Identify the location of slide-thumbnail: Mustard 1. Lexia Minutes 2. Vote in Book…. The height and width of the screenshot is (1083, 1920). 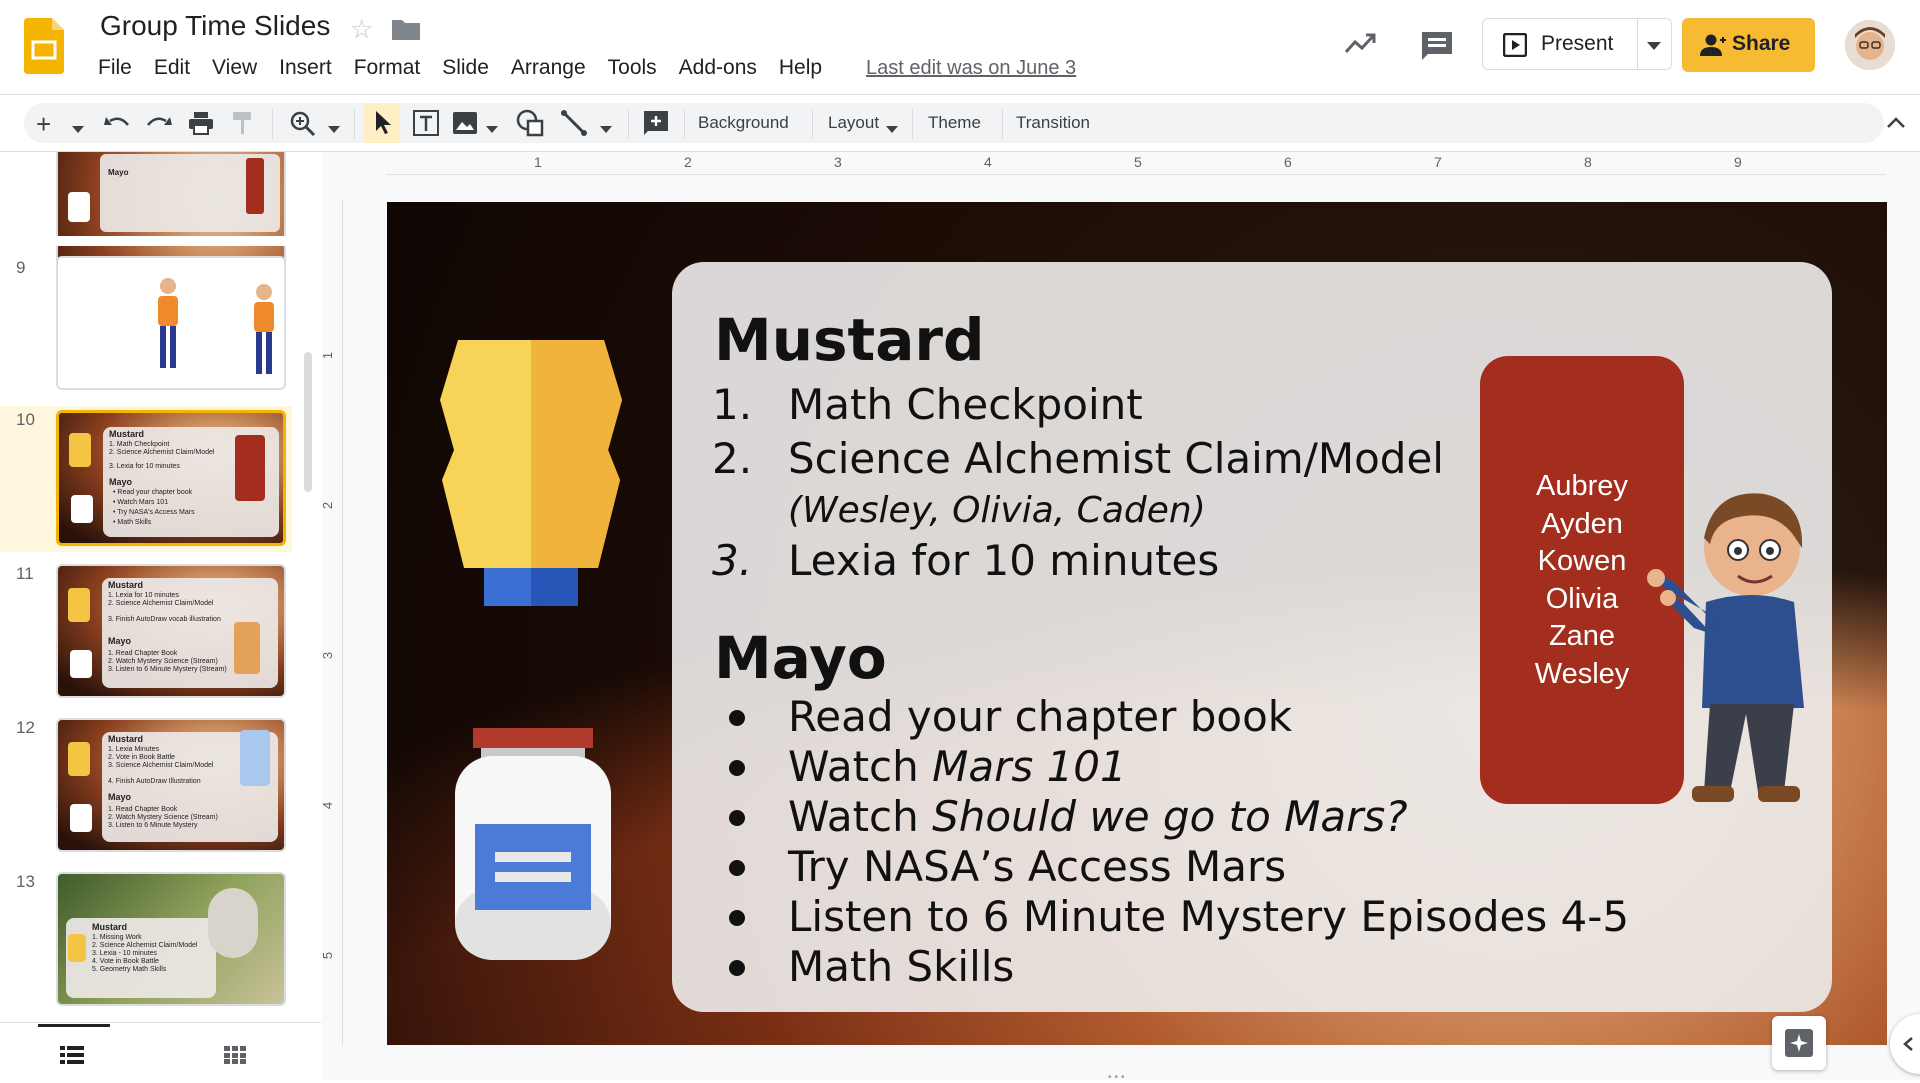
(171, 785).